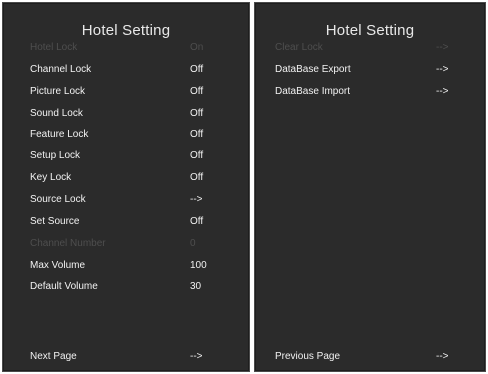 Image resolution: width=488 pixels, height=374 pixels. What do you see at coordinates (58, 265) in the screenshot?
I see `menu-item-label: Max Volume` at bounding box center [58, 265].